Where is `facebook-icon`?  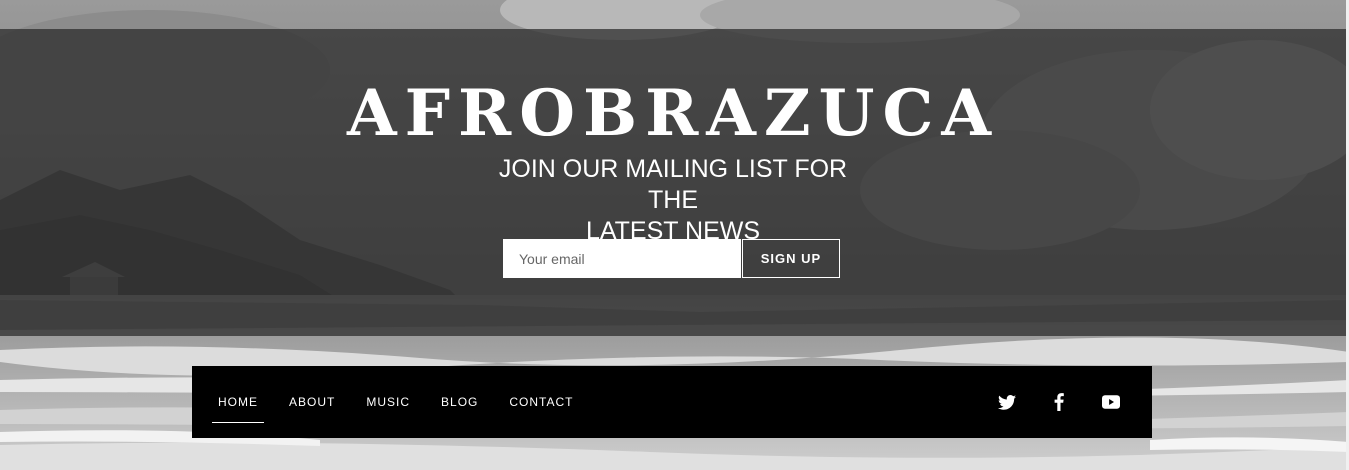
facebook-icon is located at coordinates (1059, 402).